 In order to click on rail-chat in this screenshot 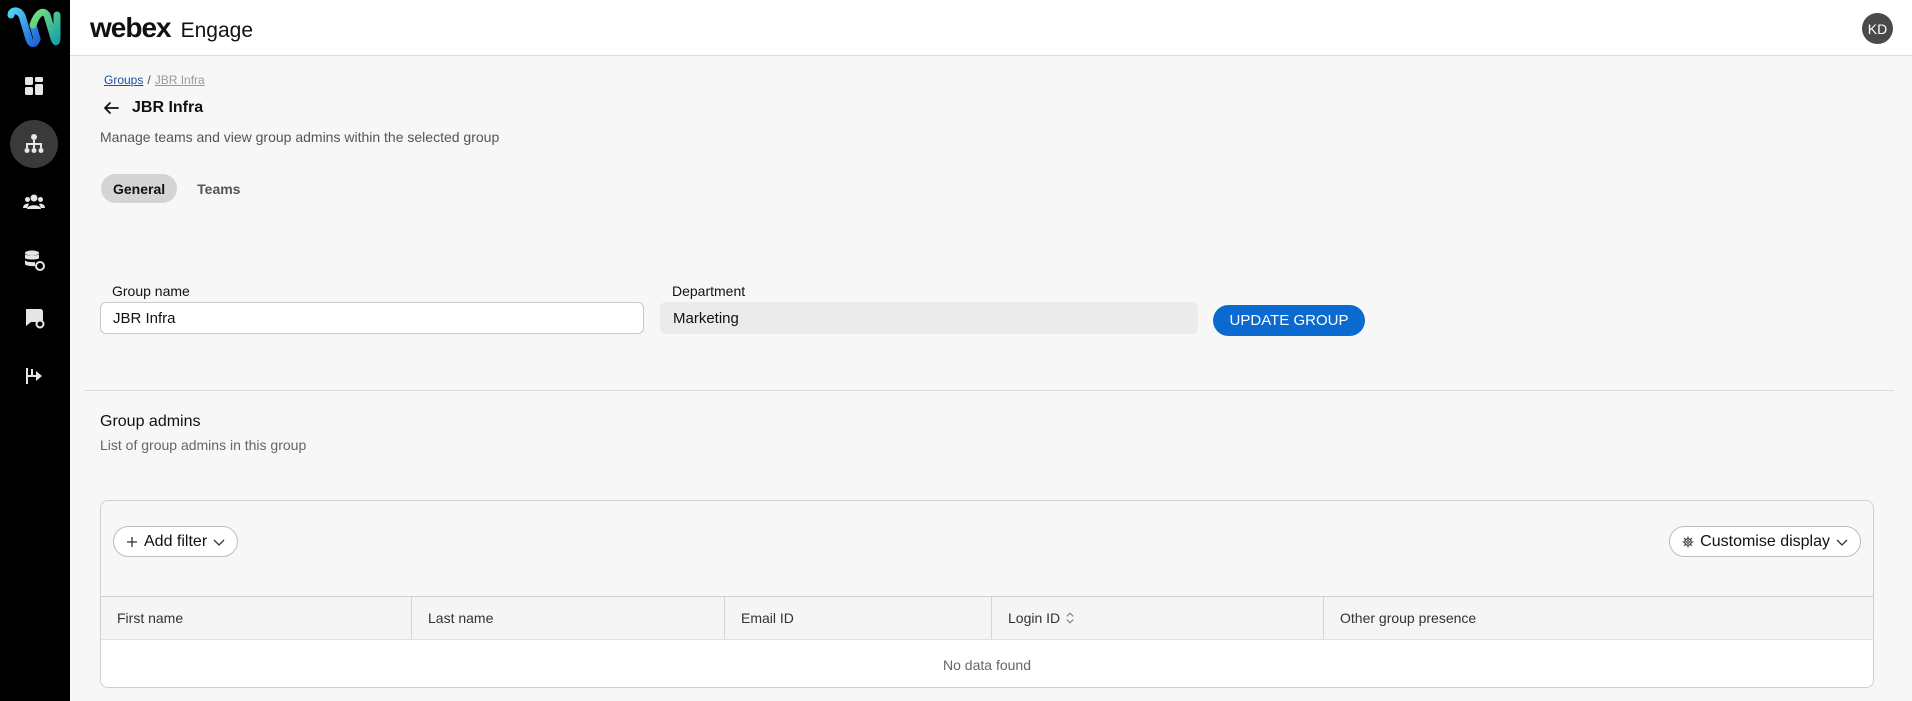, I will do `click(34, 318)`.